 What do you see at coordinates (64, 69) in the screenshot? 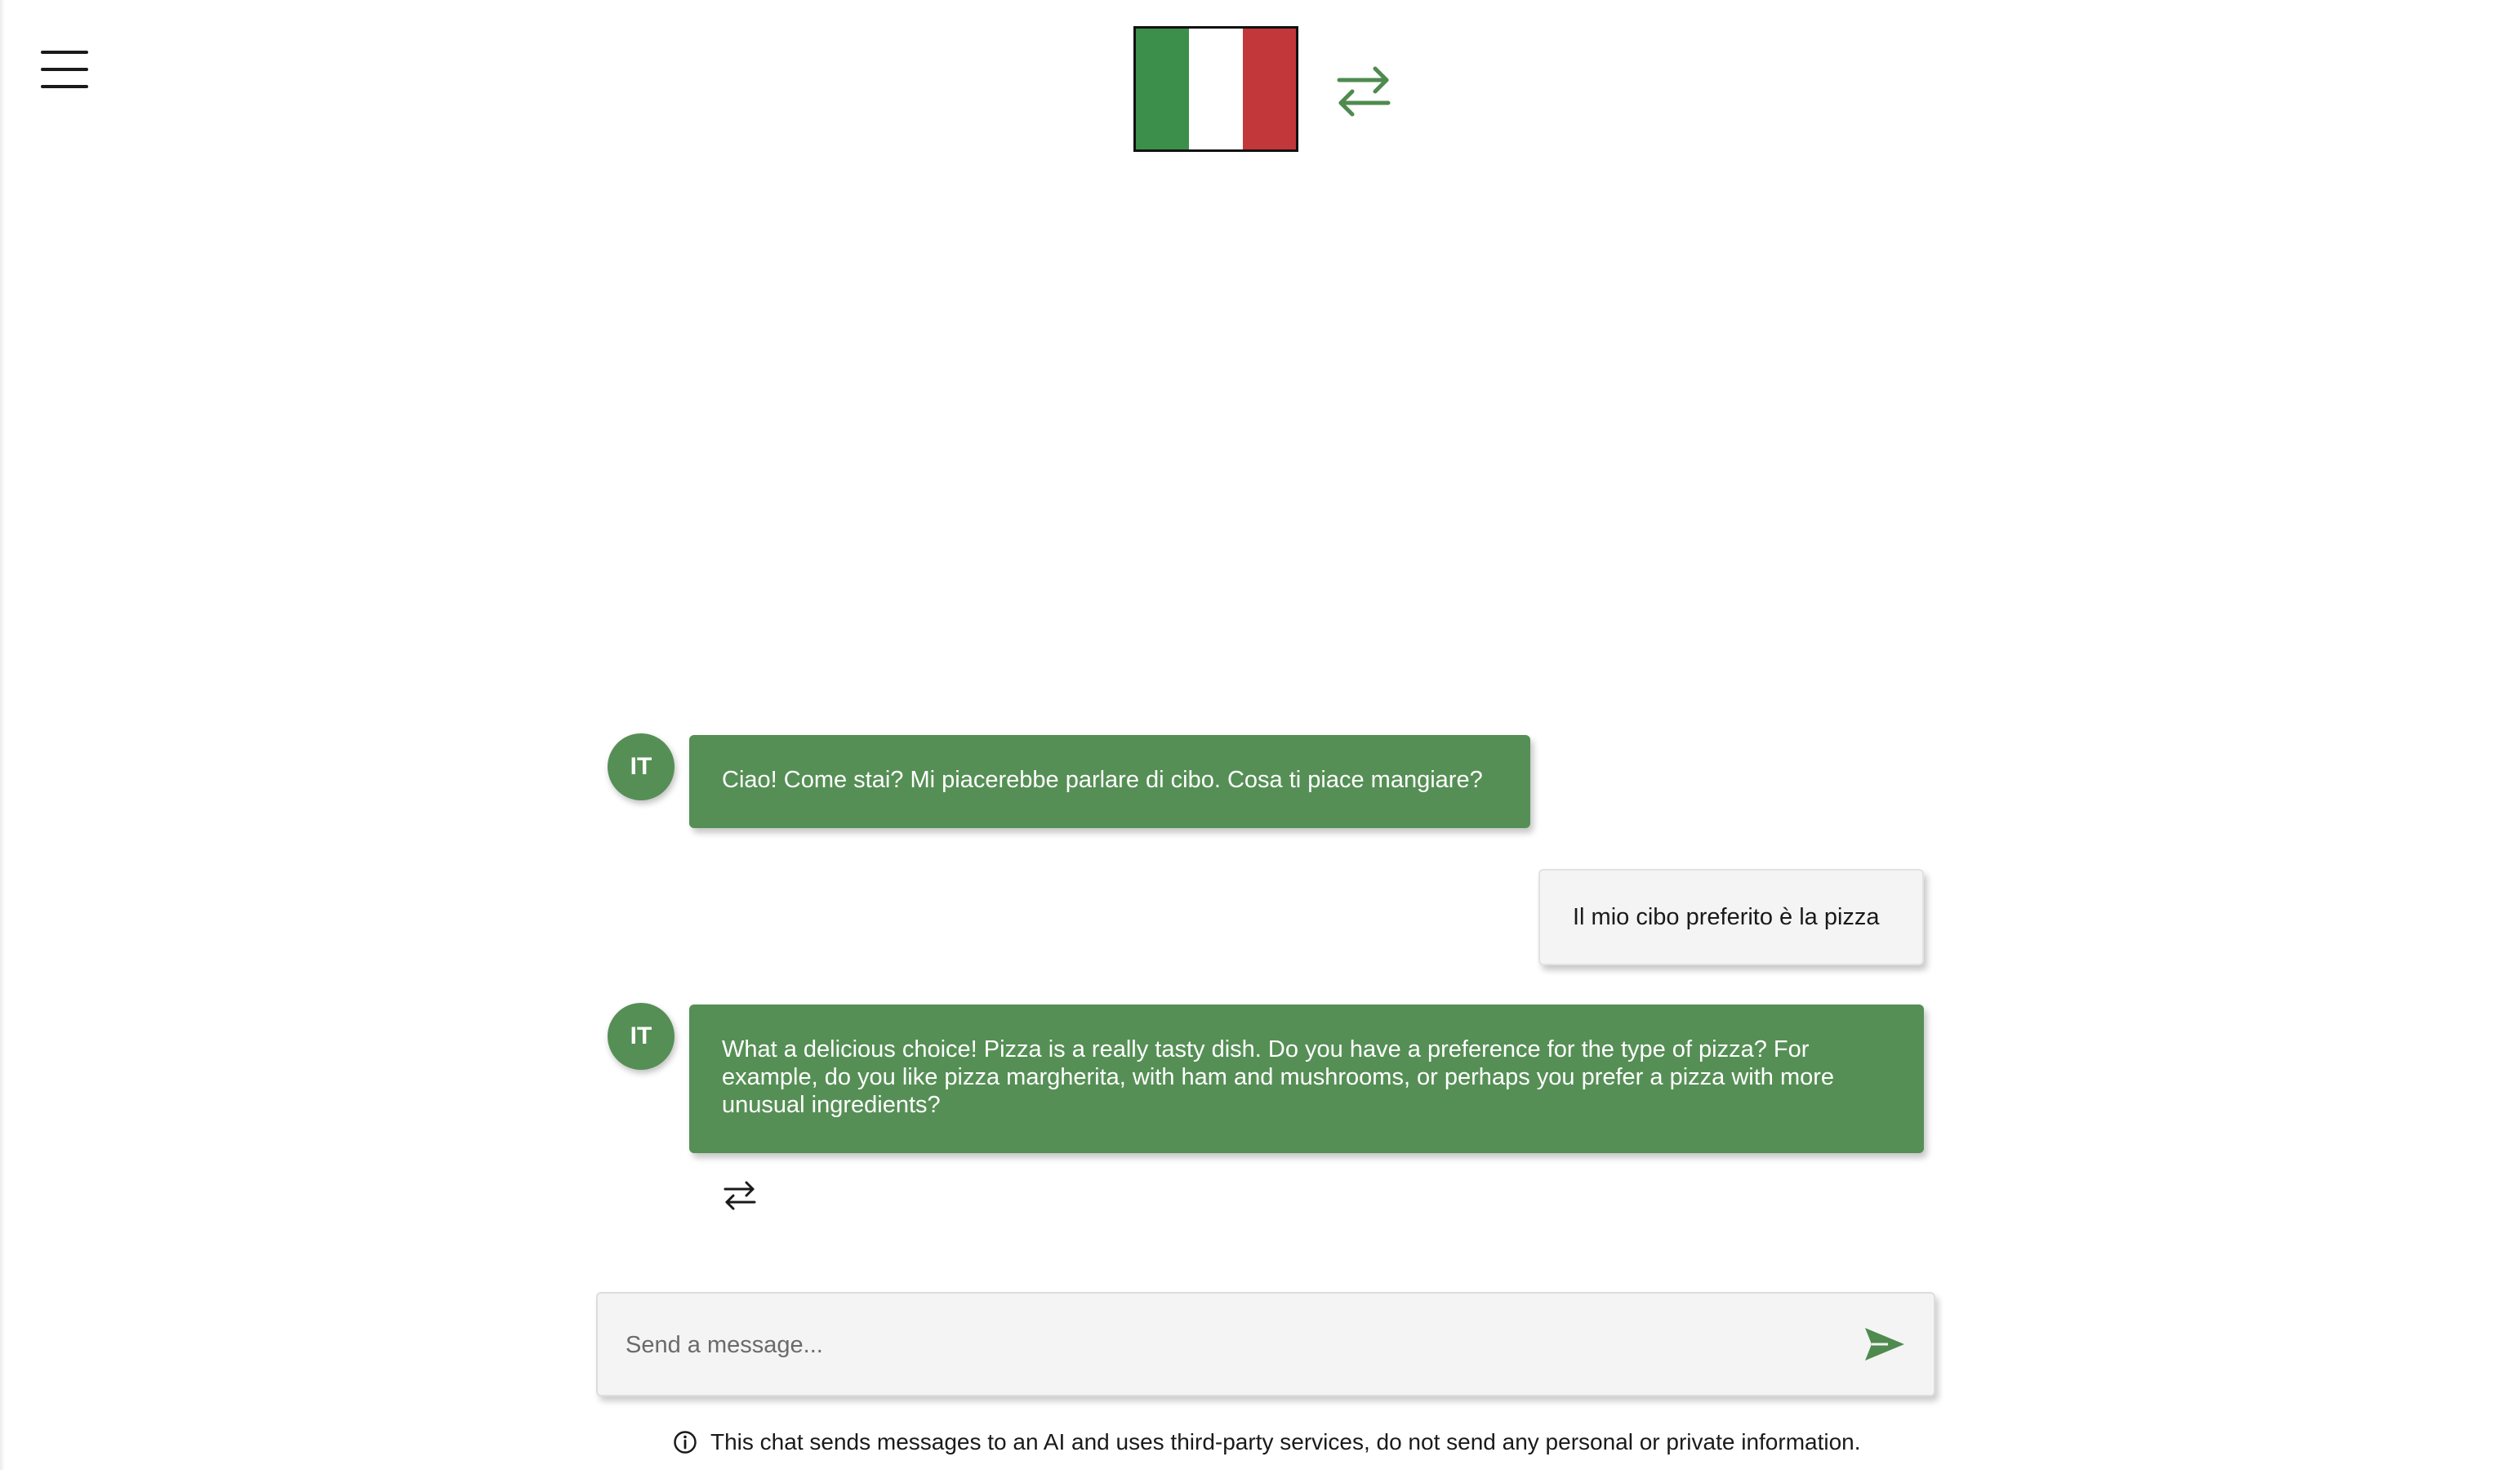
I see `hamburger-menu-icon` at bounding box center [64, 69].